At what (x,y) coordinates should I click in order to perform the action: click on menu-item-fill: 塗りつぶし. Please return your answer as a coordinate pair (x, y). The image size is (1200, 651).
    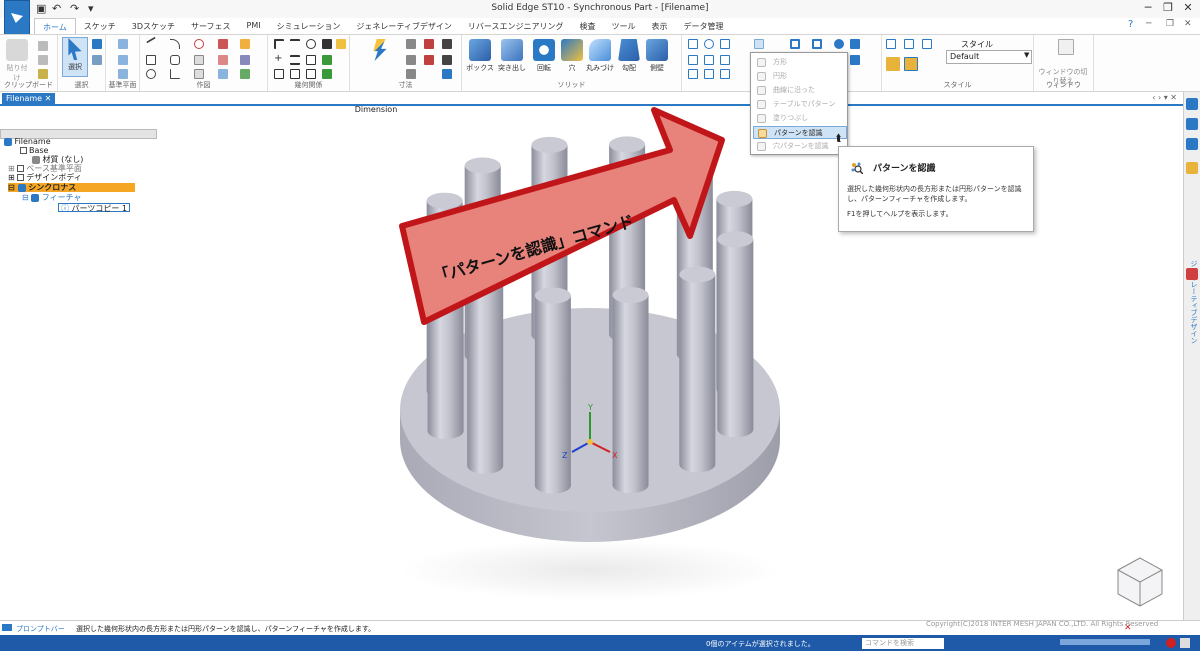
    Looking at the image, I should click on (800, 118).